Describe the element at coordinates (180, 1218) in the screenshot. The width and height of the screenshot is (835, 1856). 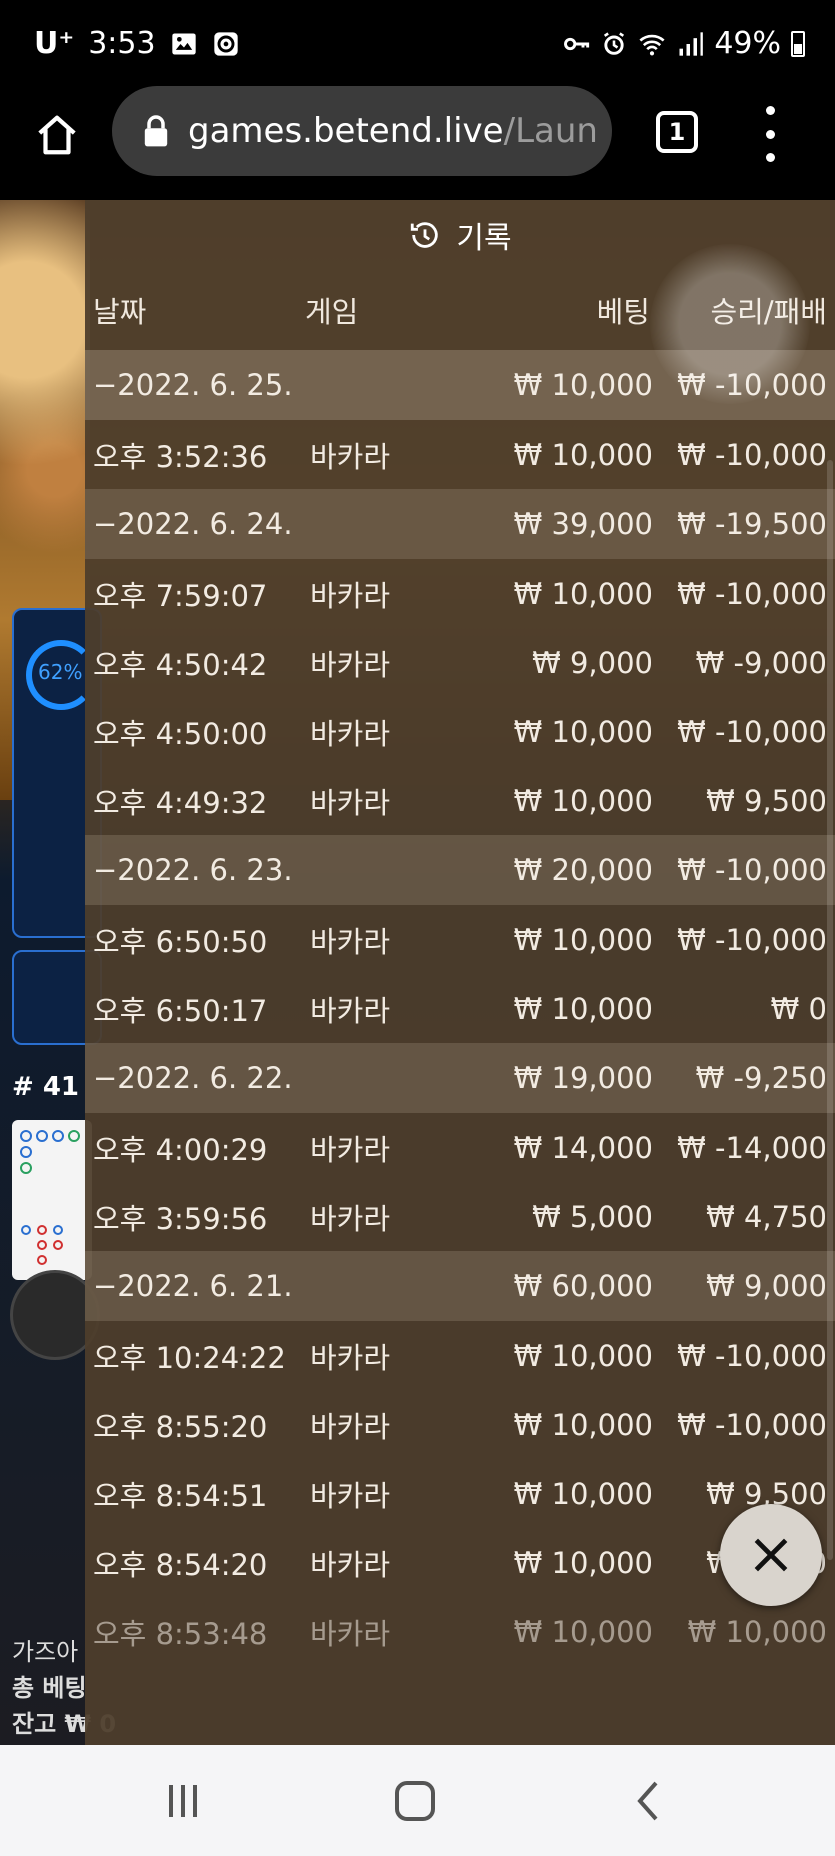
I see `row-date: 오후 3:59:56` at that location.